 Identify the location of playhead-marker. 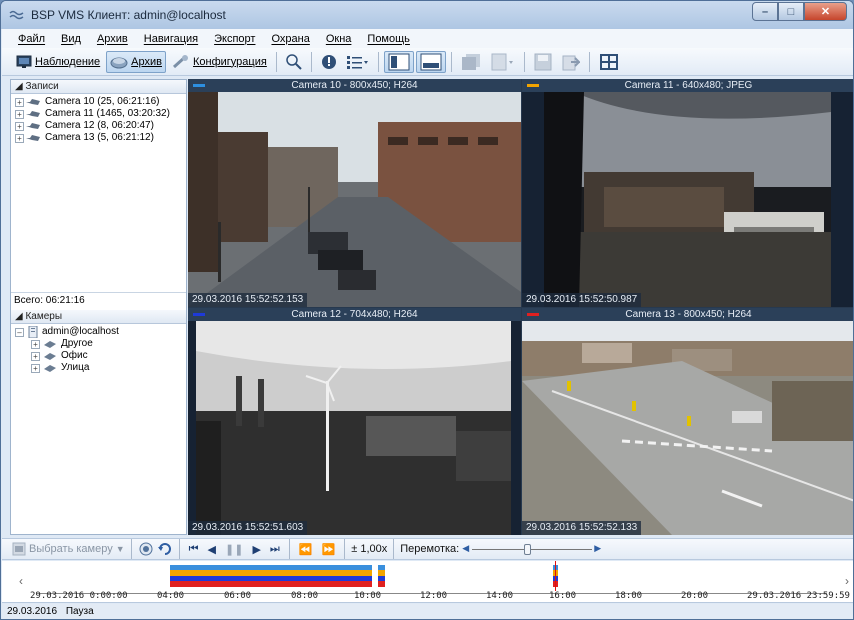
(555, 576).